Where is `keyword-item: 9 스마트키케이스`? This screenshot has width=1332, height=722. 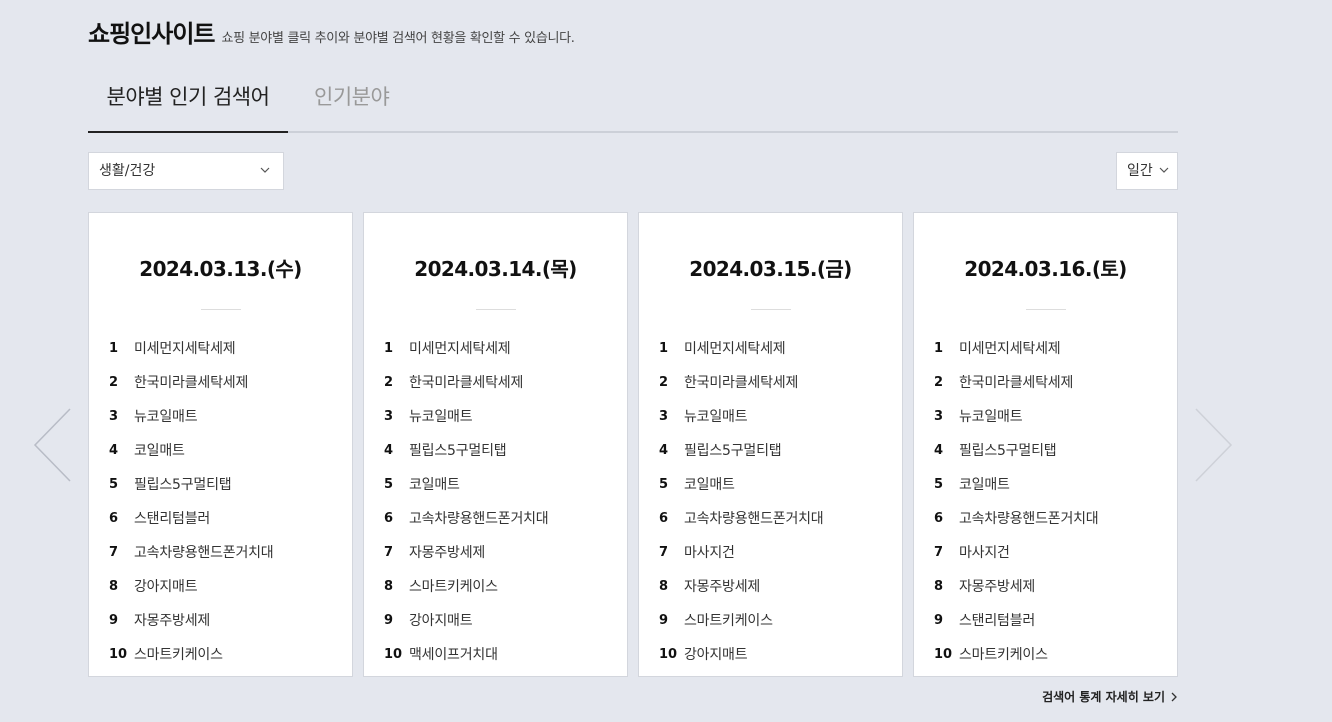 keyword-item: 9 스마트키케이스 is located at coordinates (741, 620).